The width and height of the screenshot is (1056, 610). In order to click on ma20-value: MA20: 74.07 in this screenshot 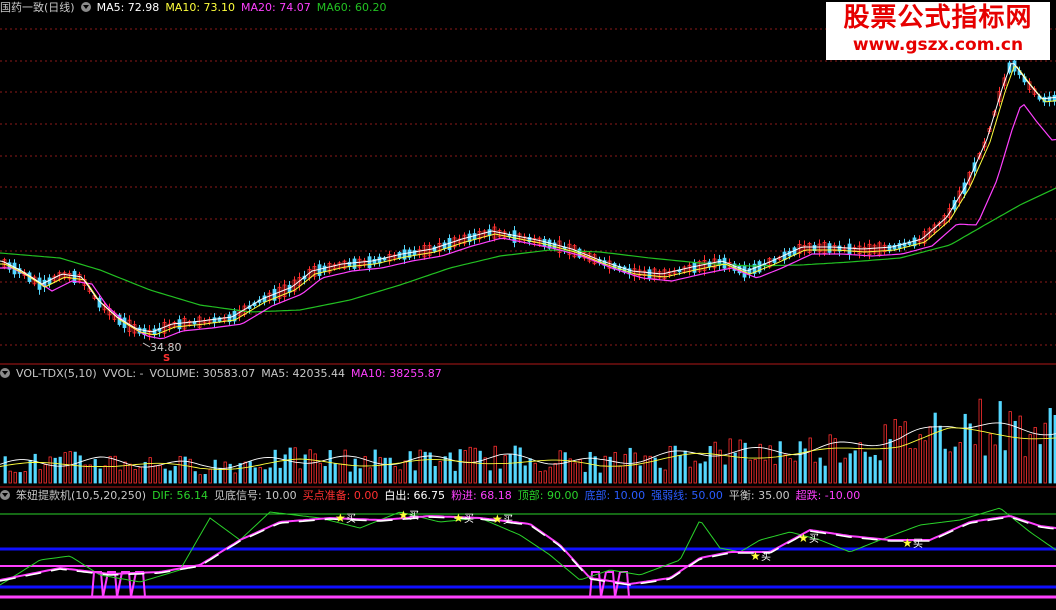, I will do `click(276, 7)`.